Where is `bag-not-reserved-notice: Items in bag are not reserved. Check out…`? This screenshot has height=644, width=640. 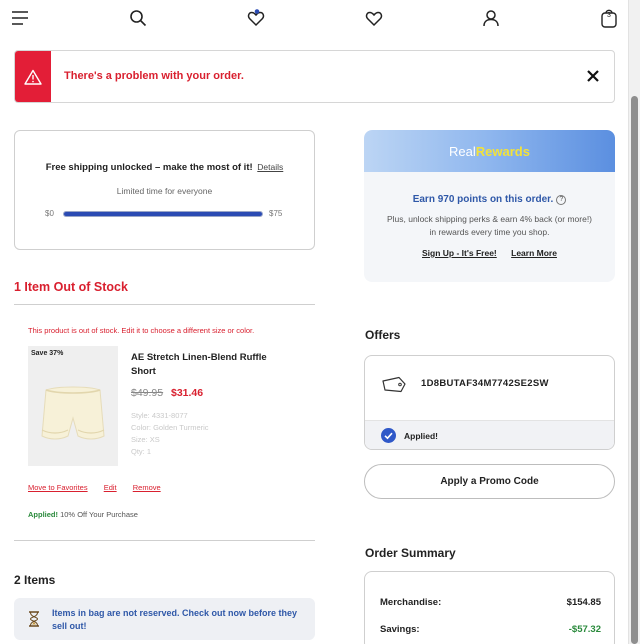
bag-not-reserved-notice: Items in bag are not reserved. Check out… is located at coordinates (164, 619).